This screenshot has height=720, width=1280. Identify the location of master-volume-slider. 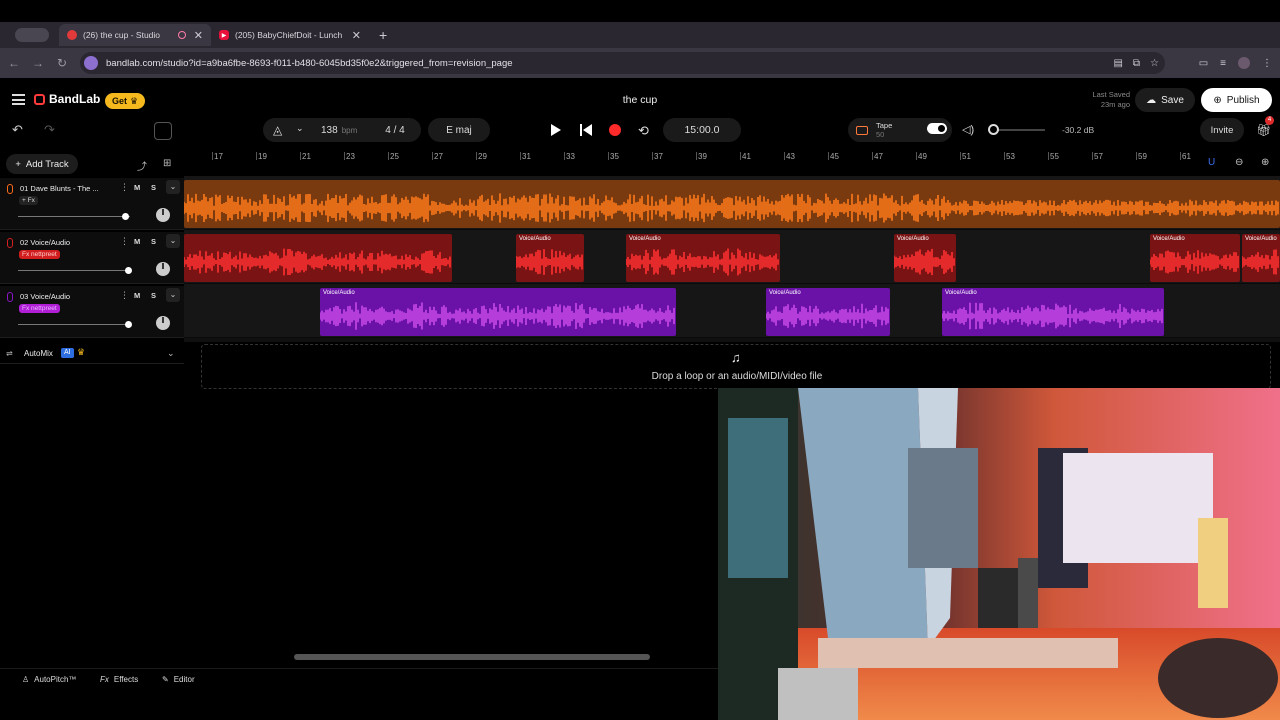
(1019, 130).